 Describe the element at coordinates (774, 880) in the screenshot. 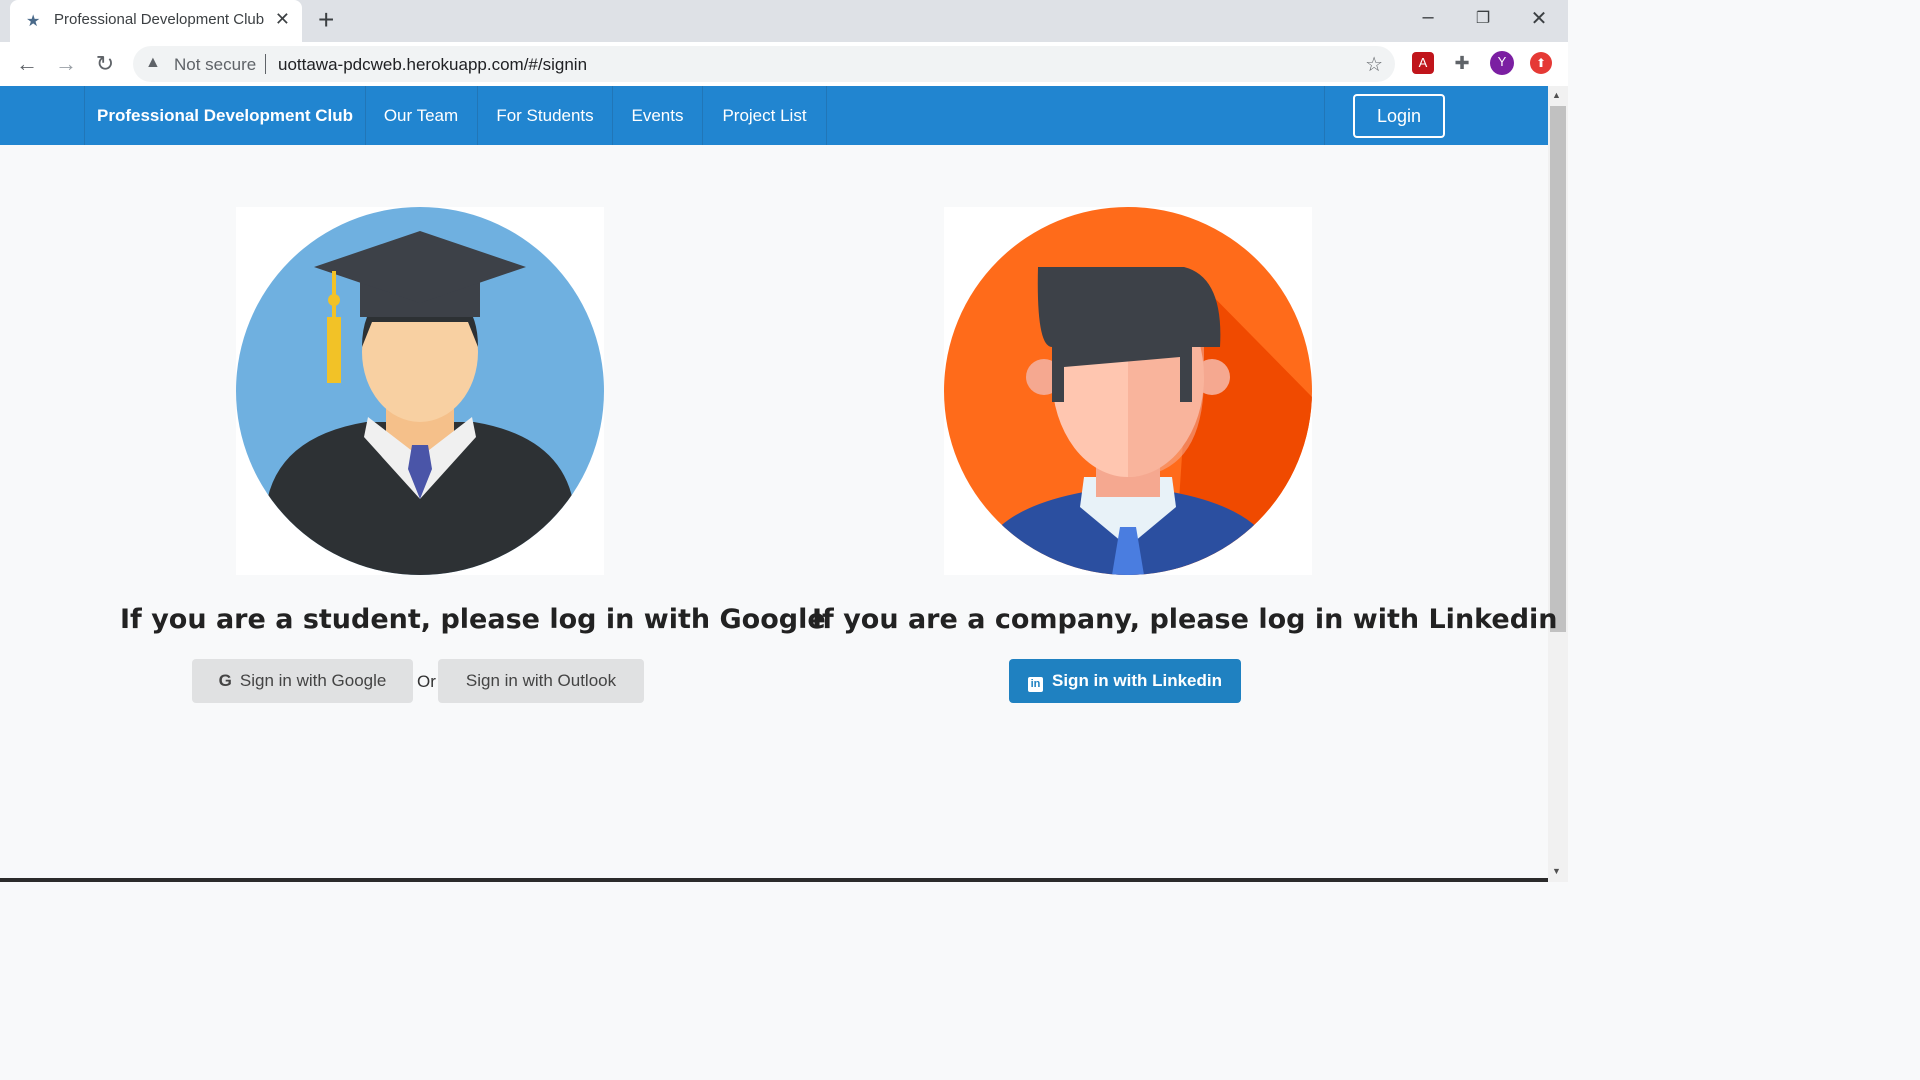

I see `bottom-edge` at that location.